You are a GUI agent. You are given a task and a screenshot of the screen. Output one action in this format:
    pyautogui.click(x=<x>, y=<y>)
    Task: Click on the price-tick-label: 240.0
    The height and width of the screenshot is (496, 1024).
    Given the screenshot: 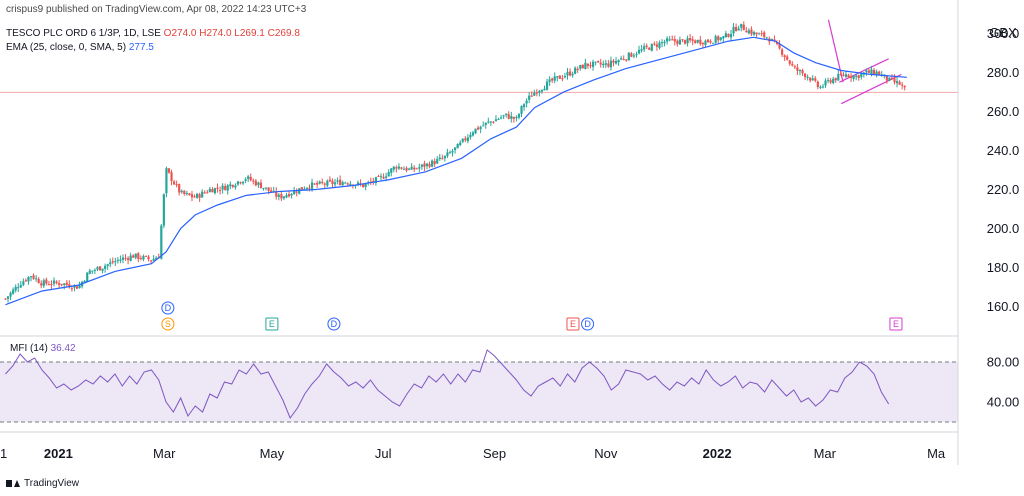 What is the action you would take?
    pyautogui.click(x=1003, y=150)
    